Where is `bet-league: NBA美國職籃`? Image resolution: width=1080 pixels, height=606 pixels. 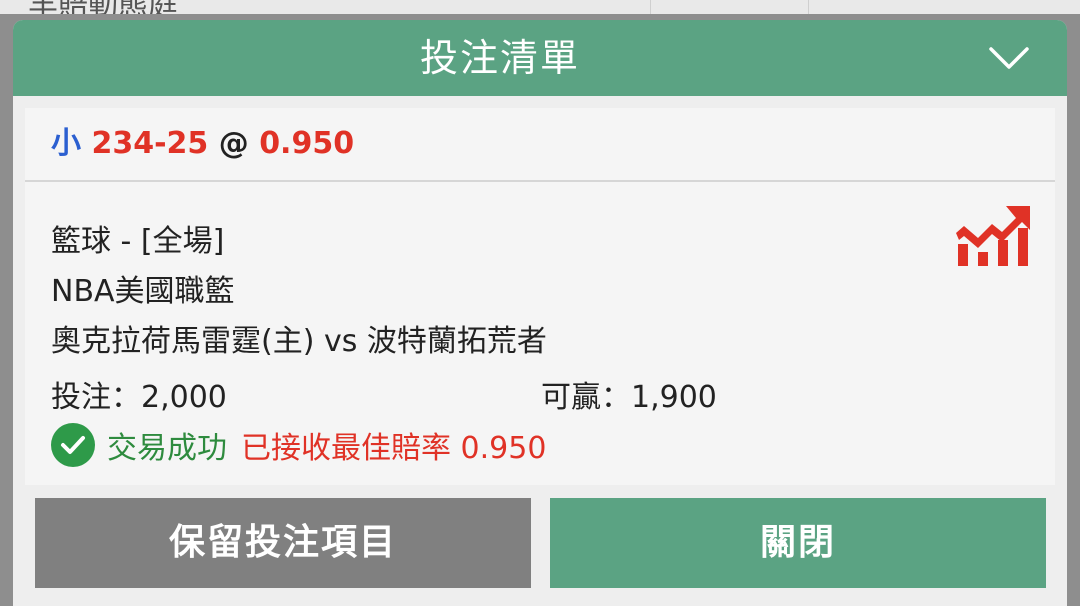
bet-league: NBA美國職籃 is located at coordinates (143, 291).